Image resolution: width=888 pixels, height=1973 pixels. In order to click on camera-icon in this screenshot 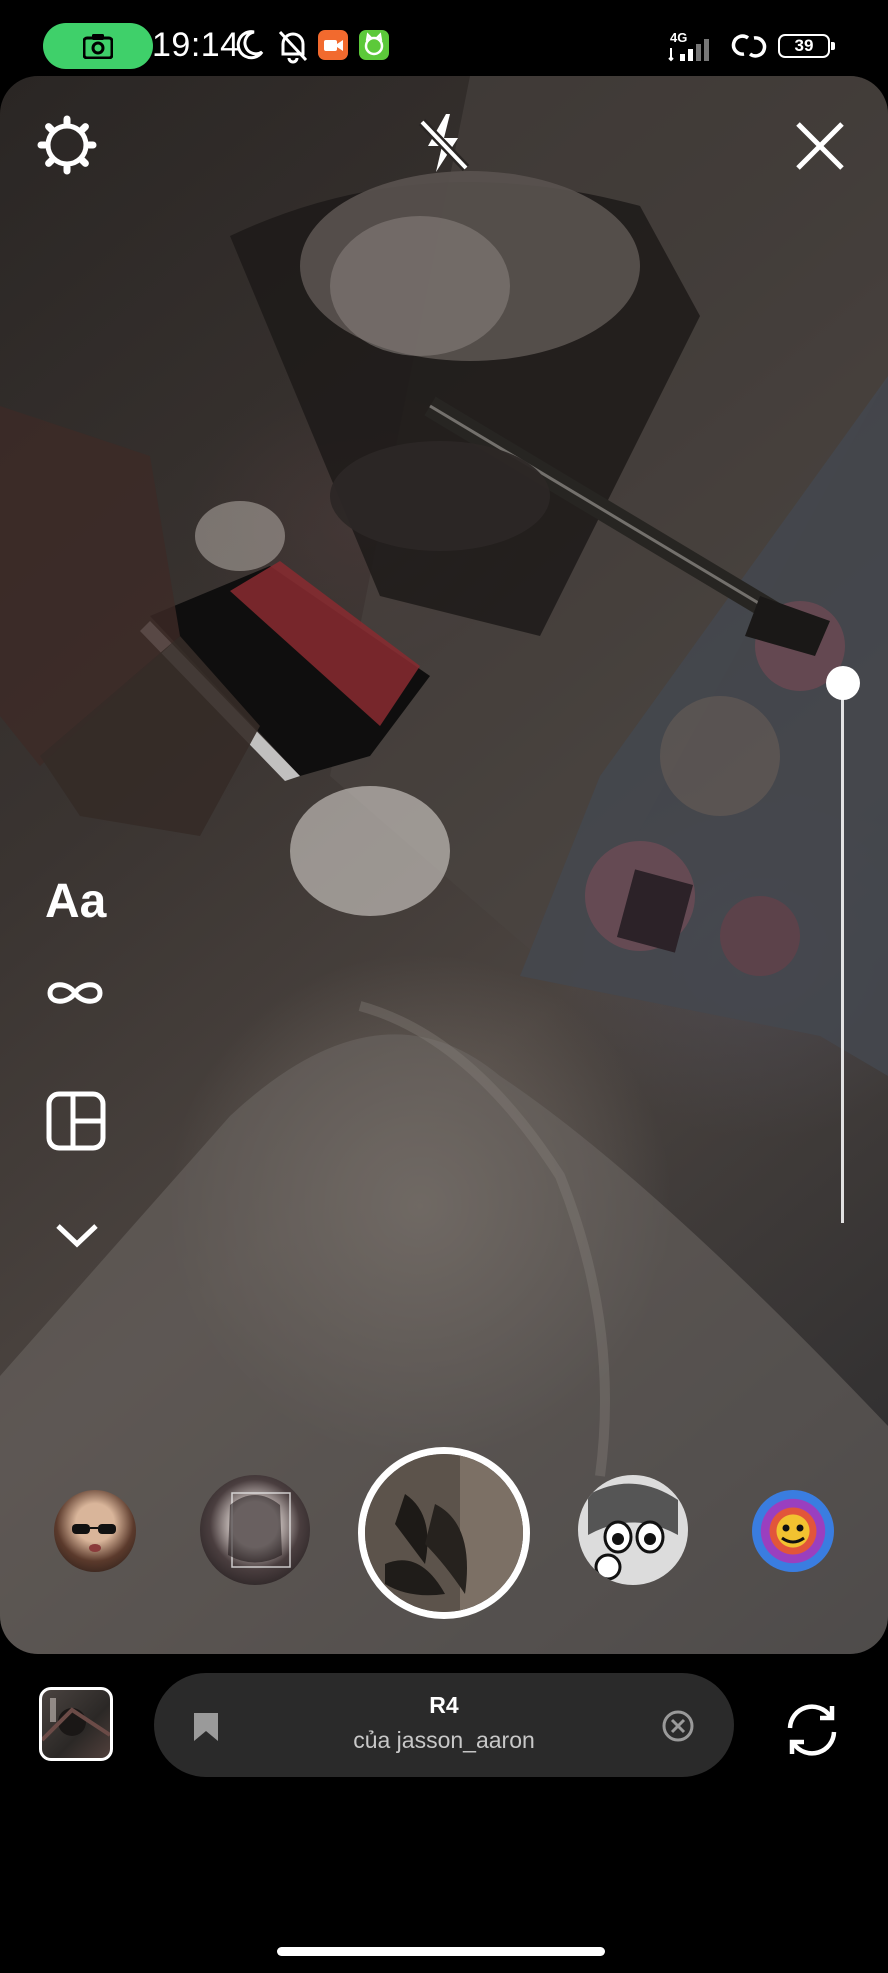, I will do `click(98, 46)`.